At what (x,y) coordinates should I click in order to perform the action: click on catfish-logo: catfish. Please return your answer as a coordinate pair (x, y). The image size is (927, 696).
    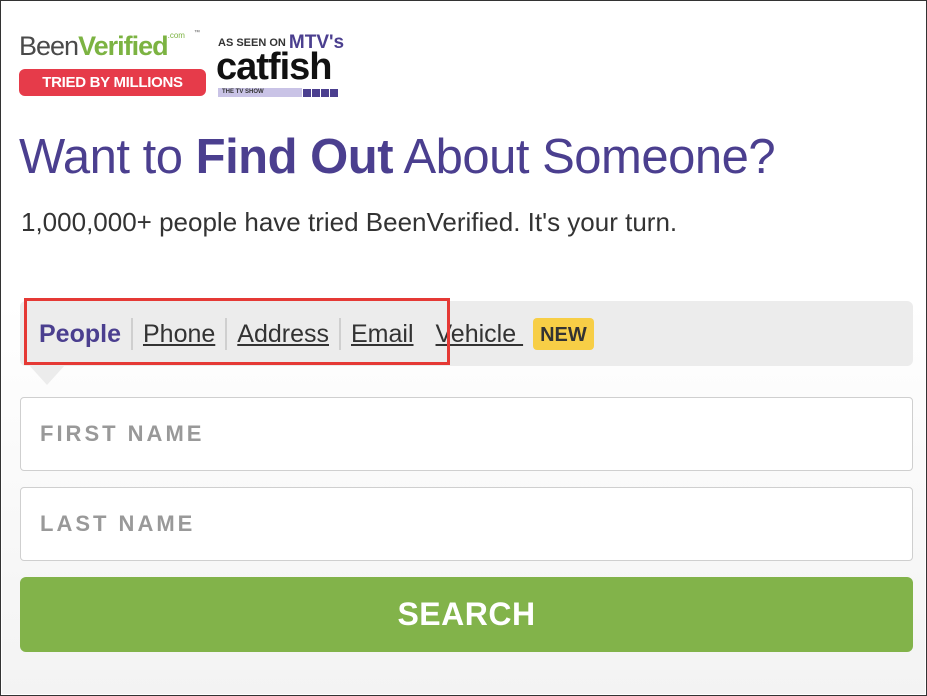
    Looking at the image, I should click on (274, 67).